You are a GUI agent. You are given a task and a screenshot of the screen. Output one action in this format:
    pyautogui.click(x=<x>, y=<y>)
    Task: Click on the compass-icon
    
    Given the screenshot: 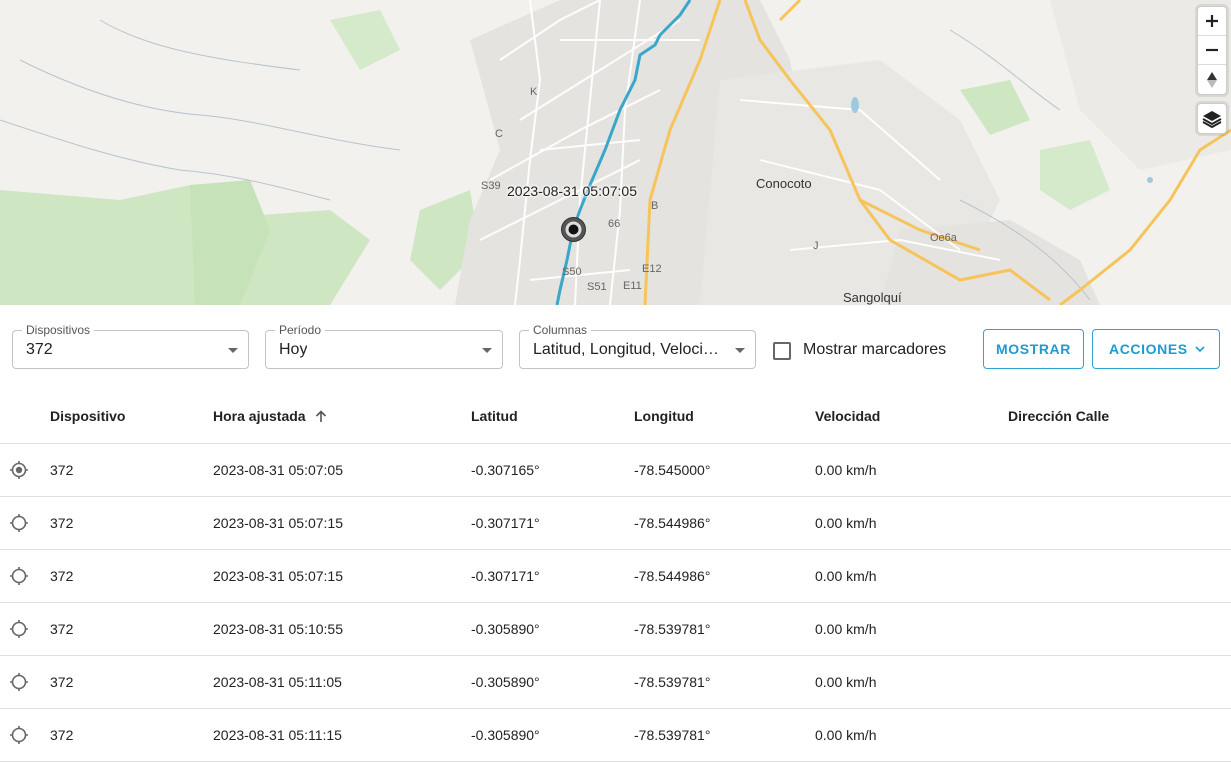 What is the action you would take?
    pyautogui.click(x=1212, y=79)
    